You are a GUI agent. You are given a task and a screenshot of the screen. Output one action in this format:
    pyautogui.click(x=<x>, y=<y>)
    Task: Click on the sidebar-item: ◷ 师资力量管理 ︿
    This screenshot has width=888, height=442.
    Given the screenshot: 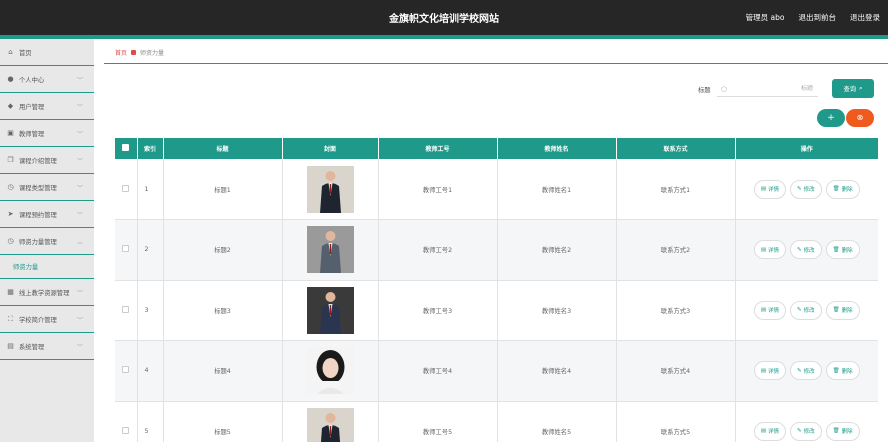 What is the action you would take?
    pyautogui.click(x=47, y=241)
    